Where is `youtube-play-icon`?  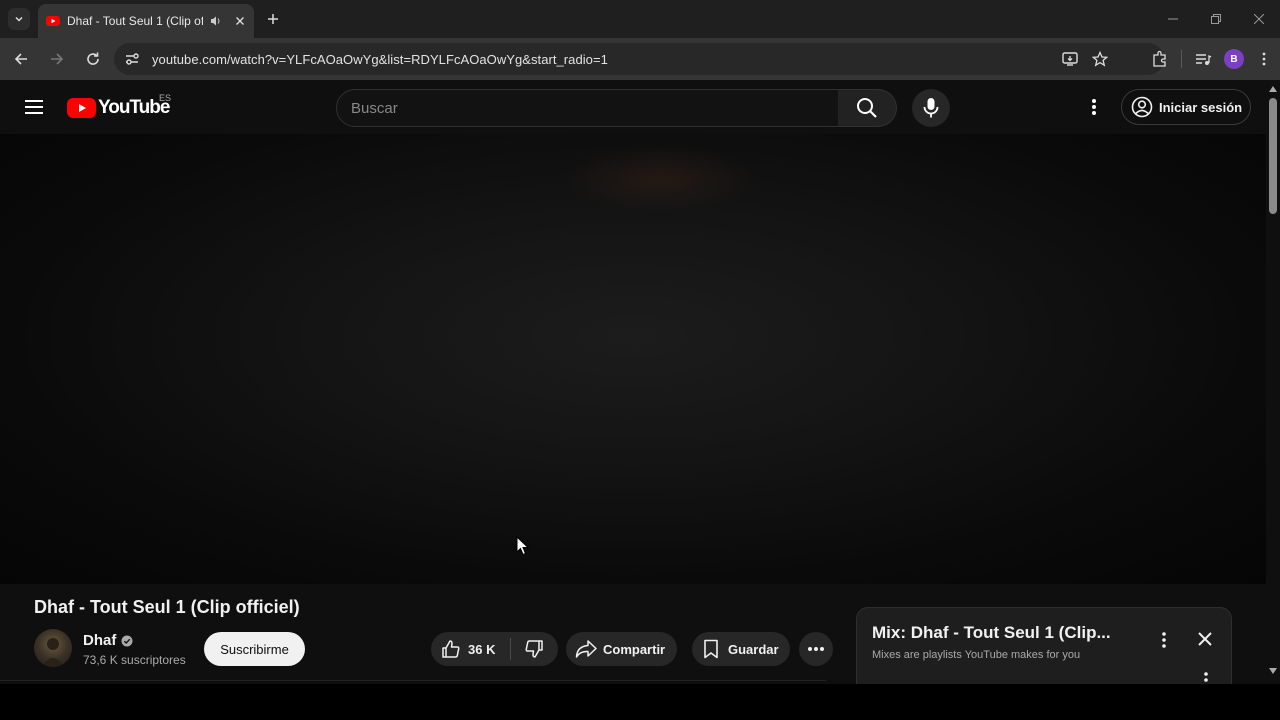
youtube-play-icon is located at coordinates (81, 108).